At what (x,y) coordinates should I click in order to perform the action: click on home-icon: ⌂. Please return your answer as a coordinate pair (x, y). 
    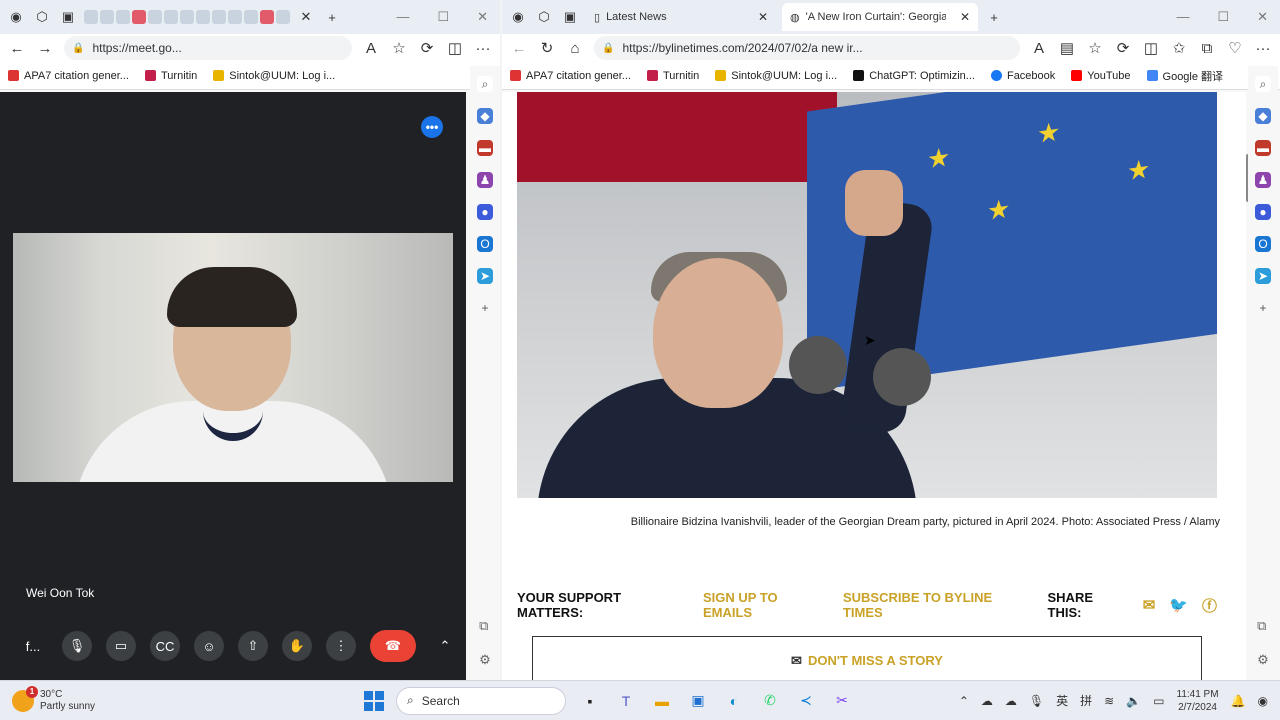
    Looking at the image, I should click on (575, 48).